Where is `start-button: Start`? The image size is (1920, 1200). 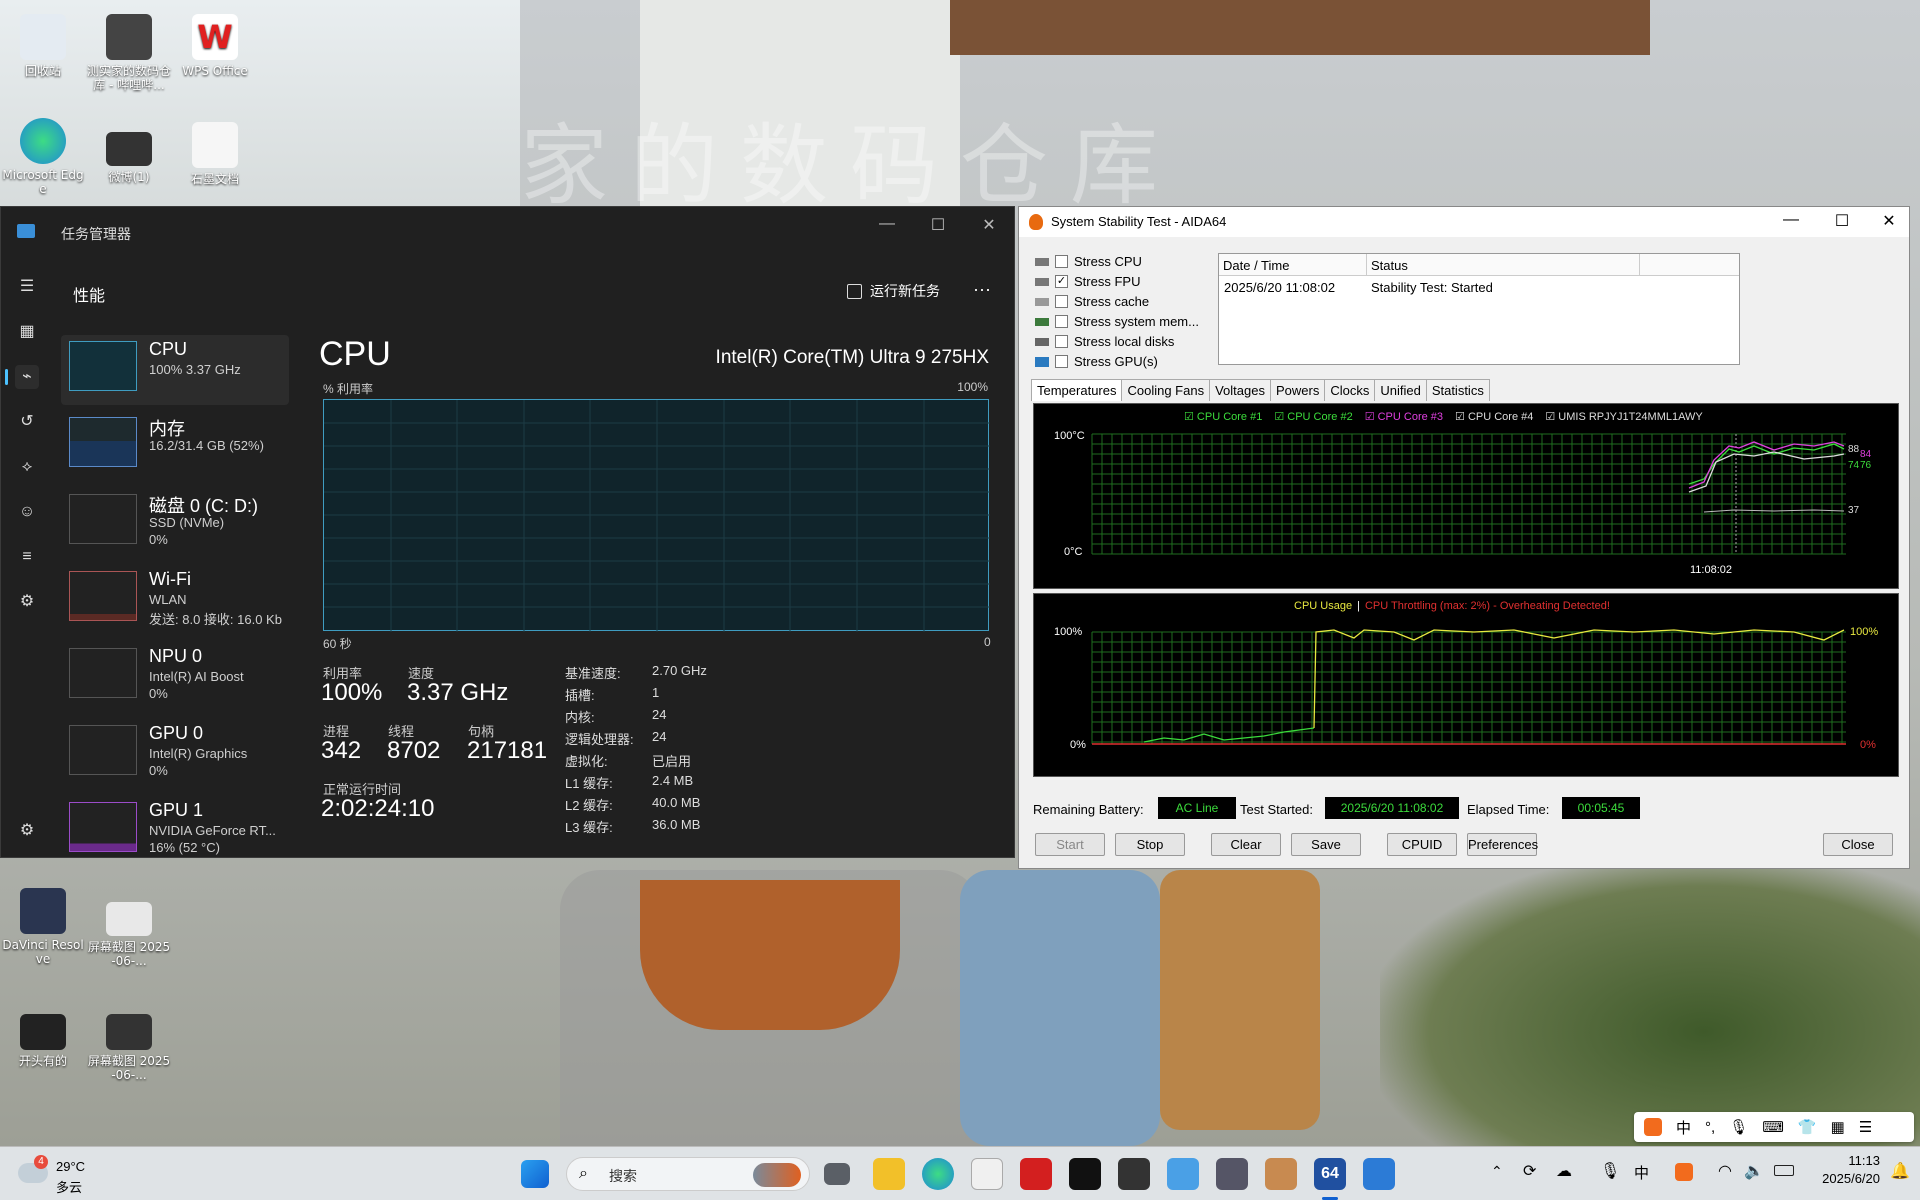 start-button: Start is located at coordinates (1070, 844).